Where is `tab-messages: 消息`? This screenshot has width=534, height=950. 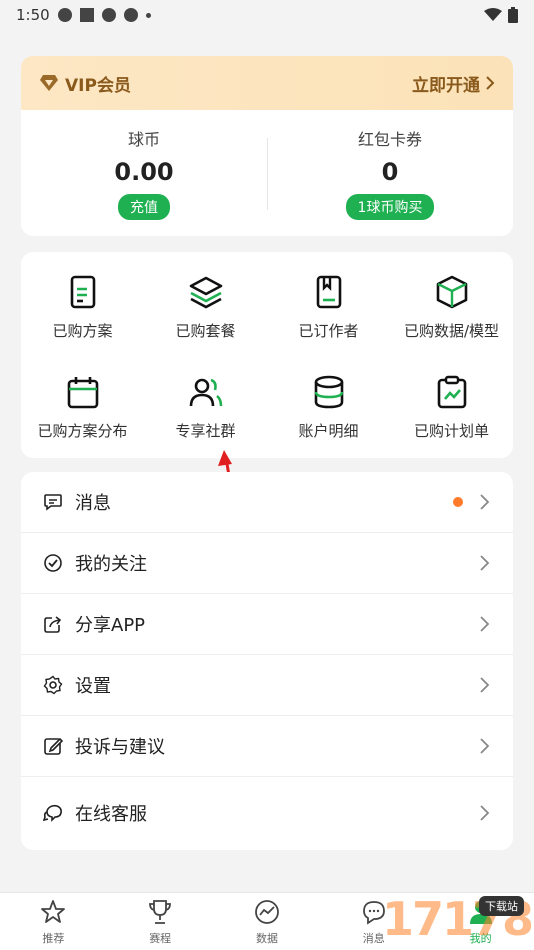
tab-messages: 消息 is located at coordinates (373, 921).